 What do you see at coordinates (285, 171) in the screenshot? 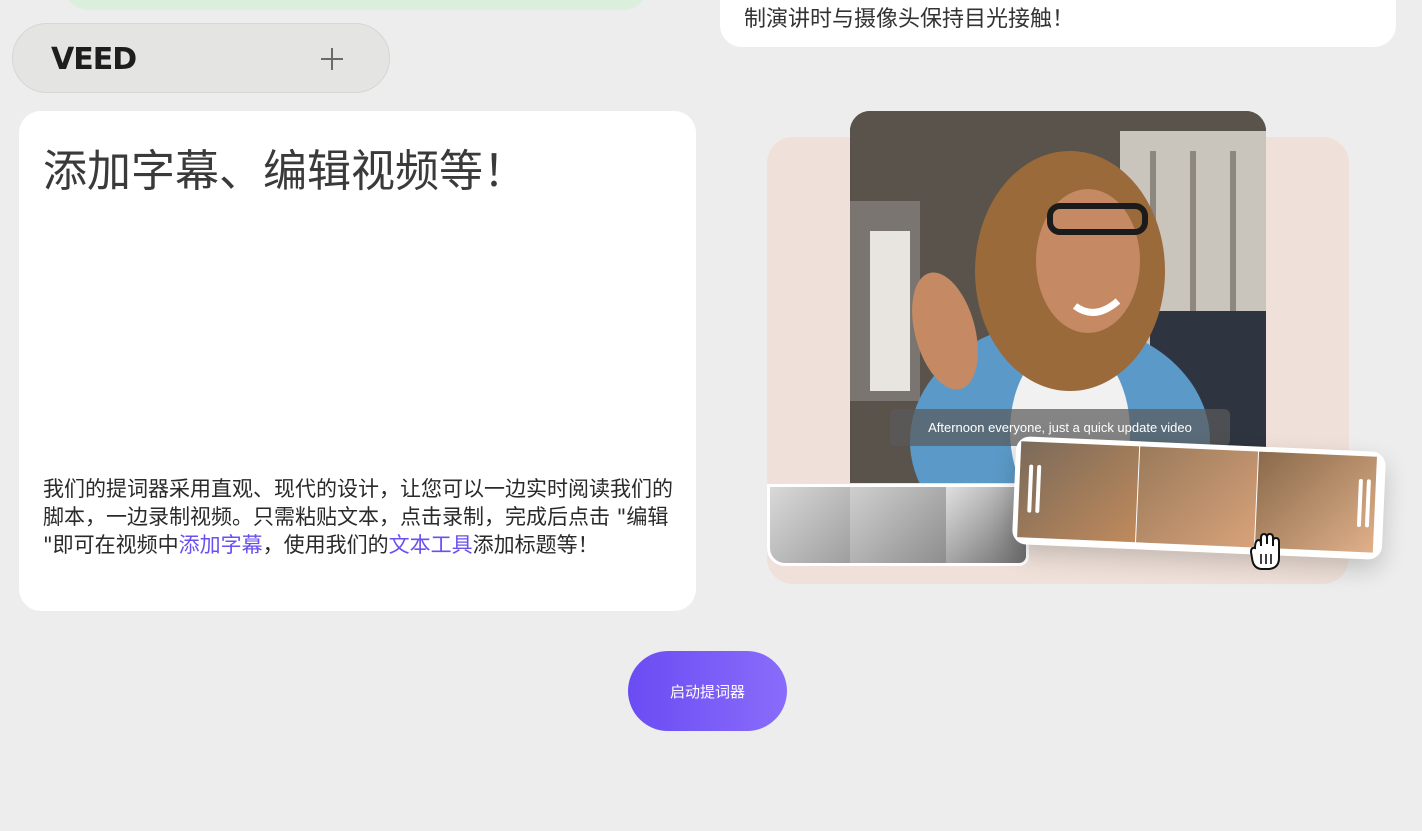
I see `feature-title: 添加字幕、编辑视频等！` at bounding box center [285, 171].